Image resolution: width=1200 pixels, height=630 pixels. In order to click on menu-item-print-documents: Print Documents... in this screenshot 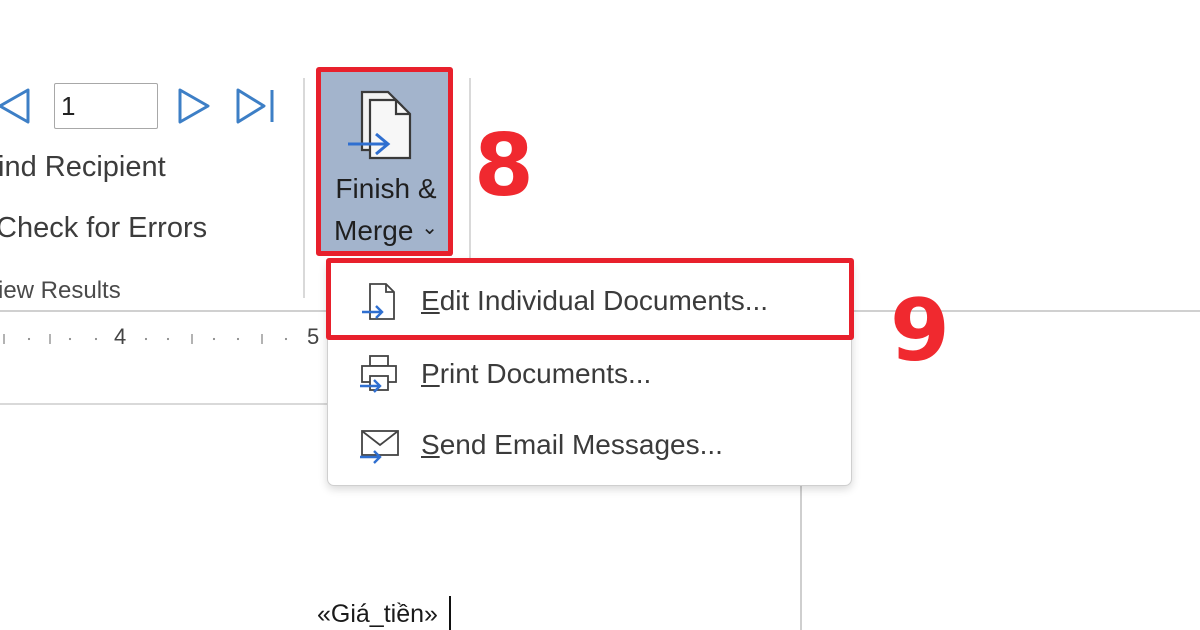, I will do `click(589, 375)`.